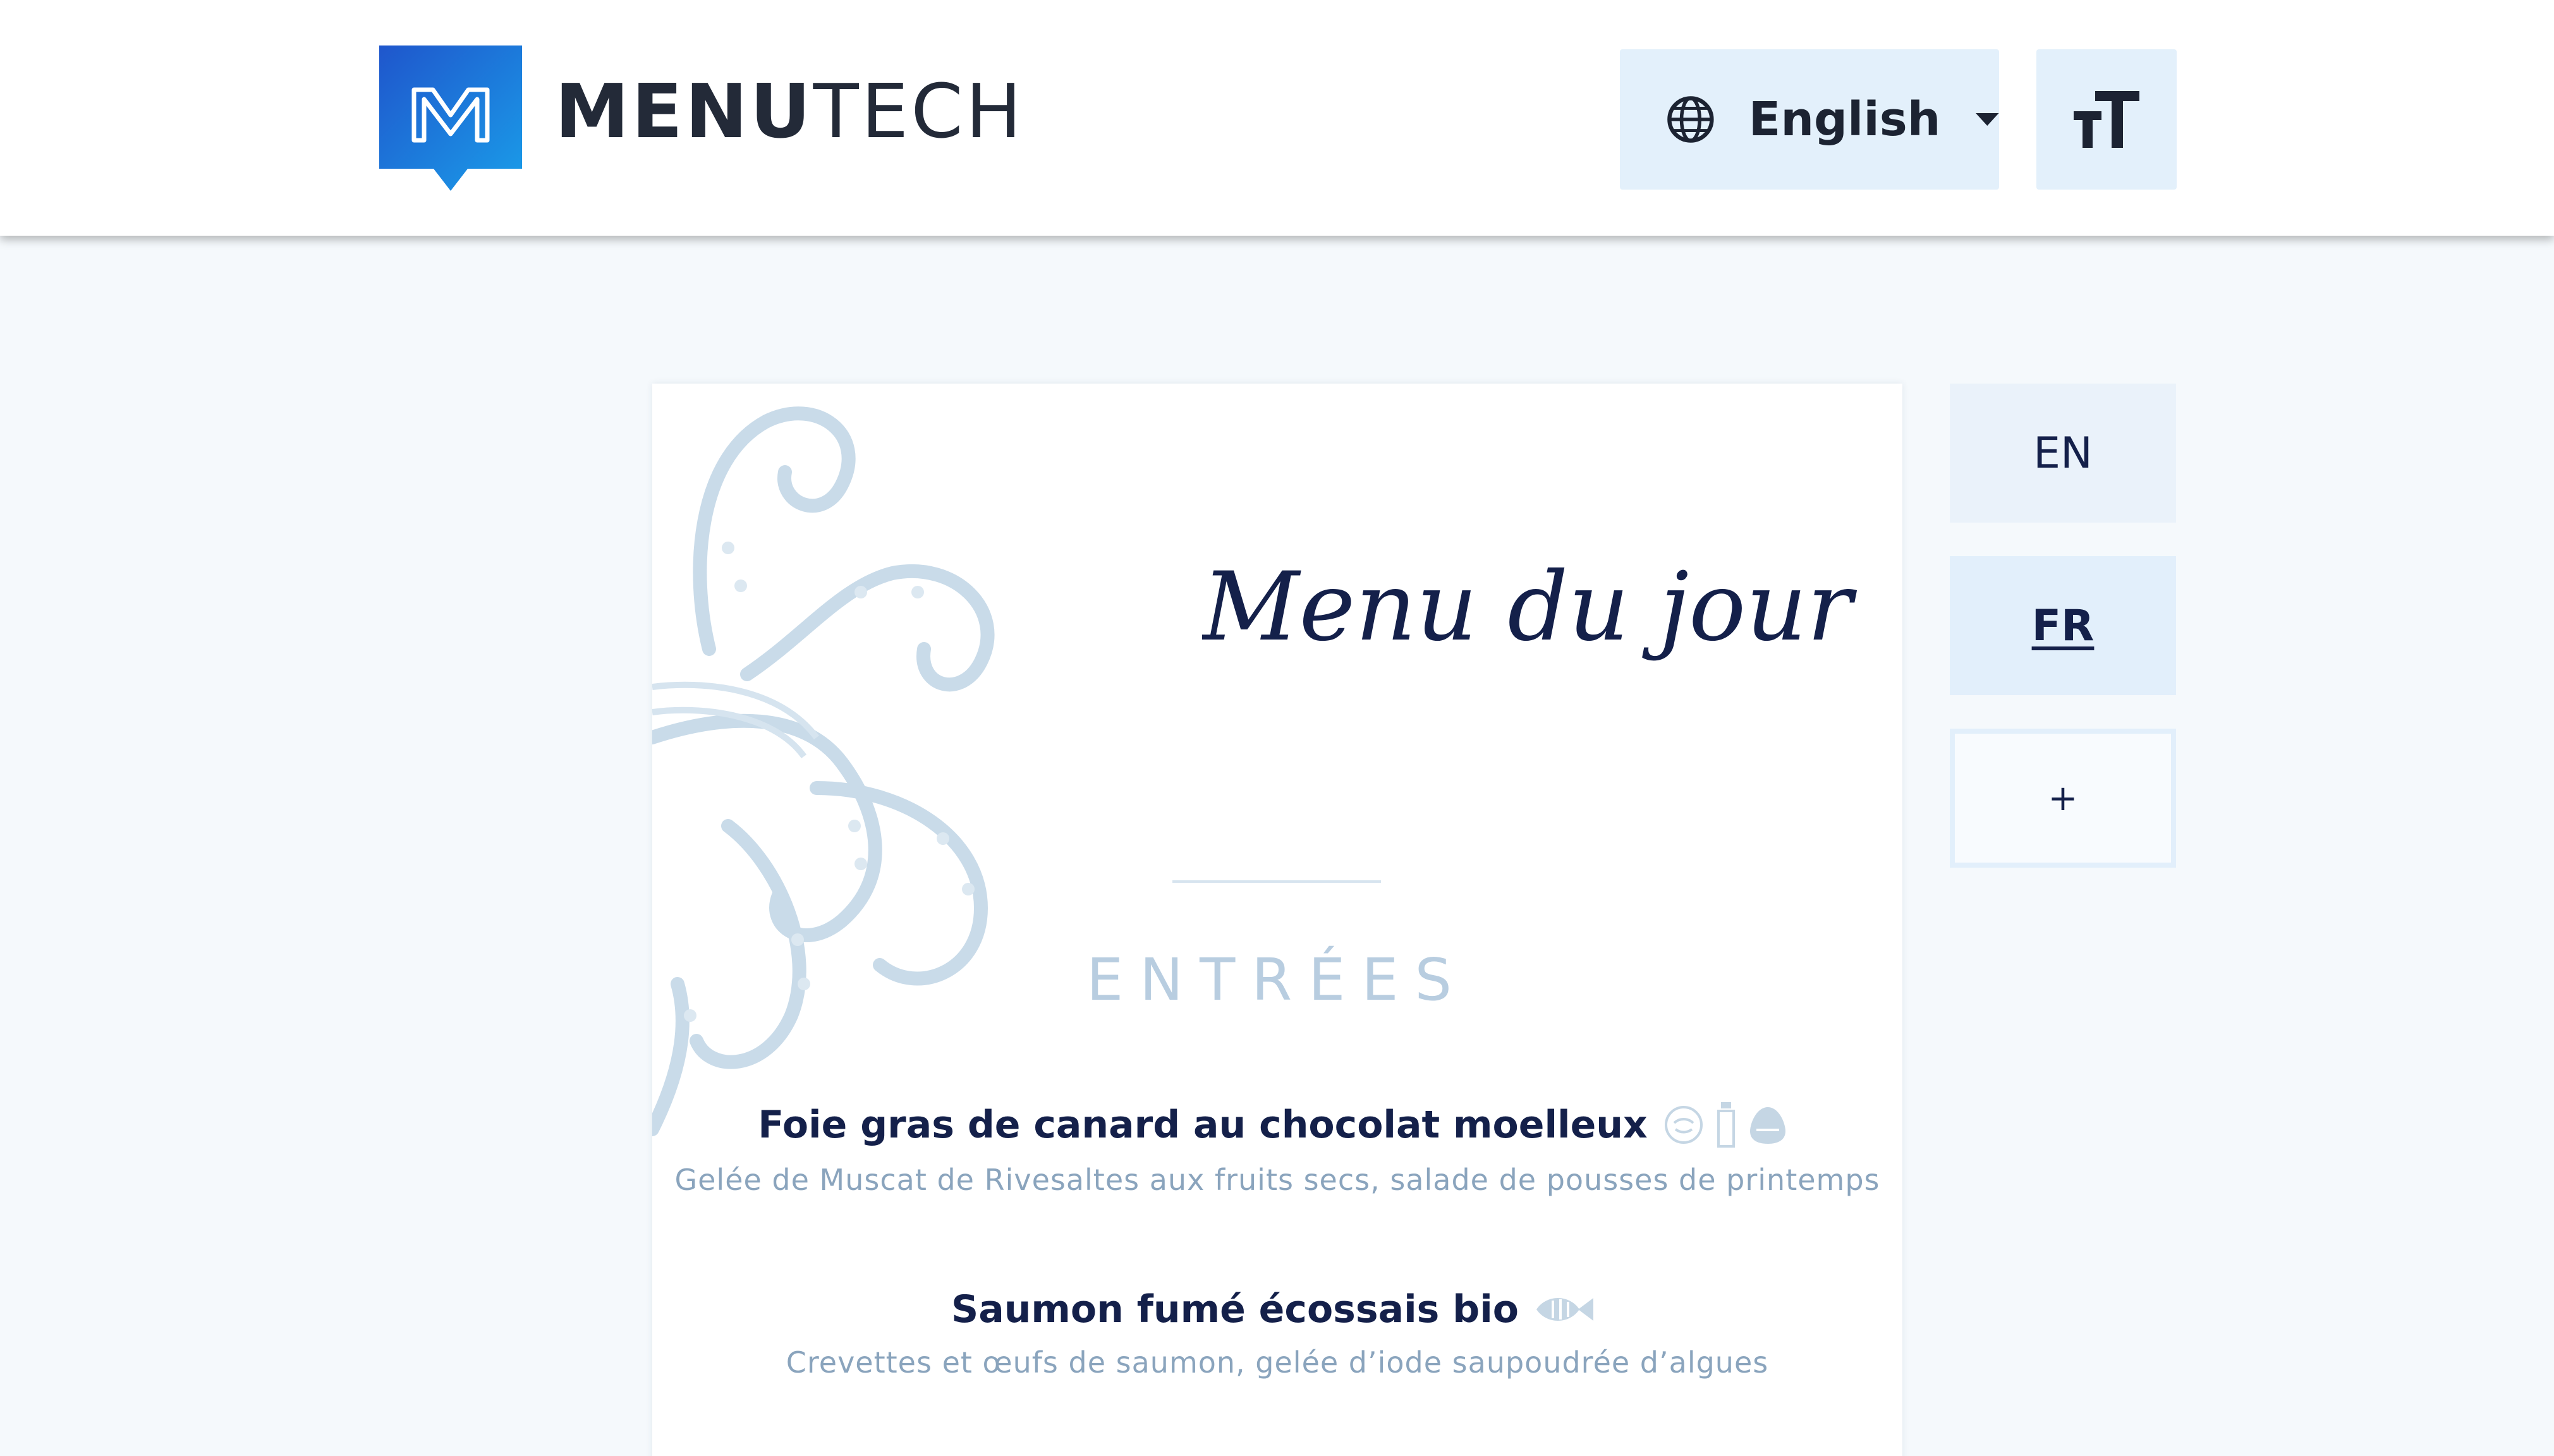 This screenshot has width=2554, height=1456. What do you see at coordinates (1235, 1309) in the screenshot?
I see `dish-name: Saumon fumé écossais bio` at bounding box center [1235, 1309].